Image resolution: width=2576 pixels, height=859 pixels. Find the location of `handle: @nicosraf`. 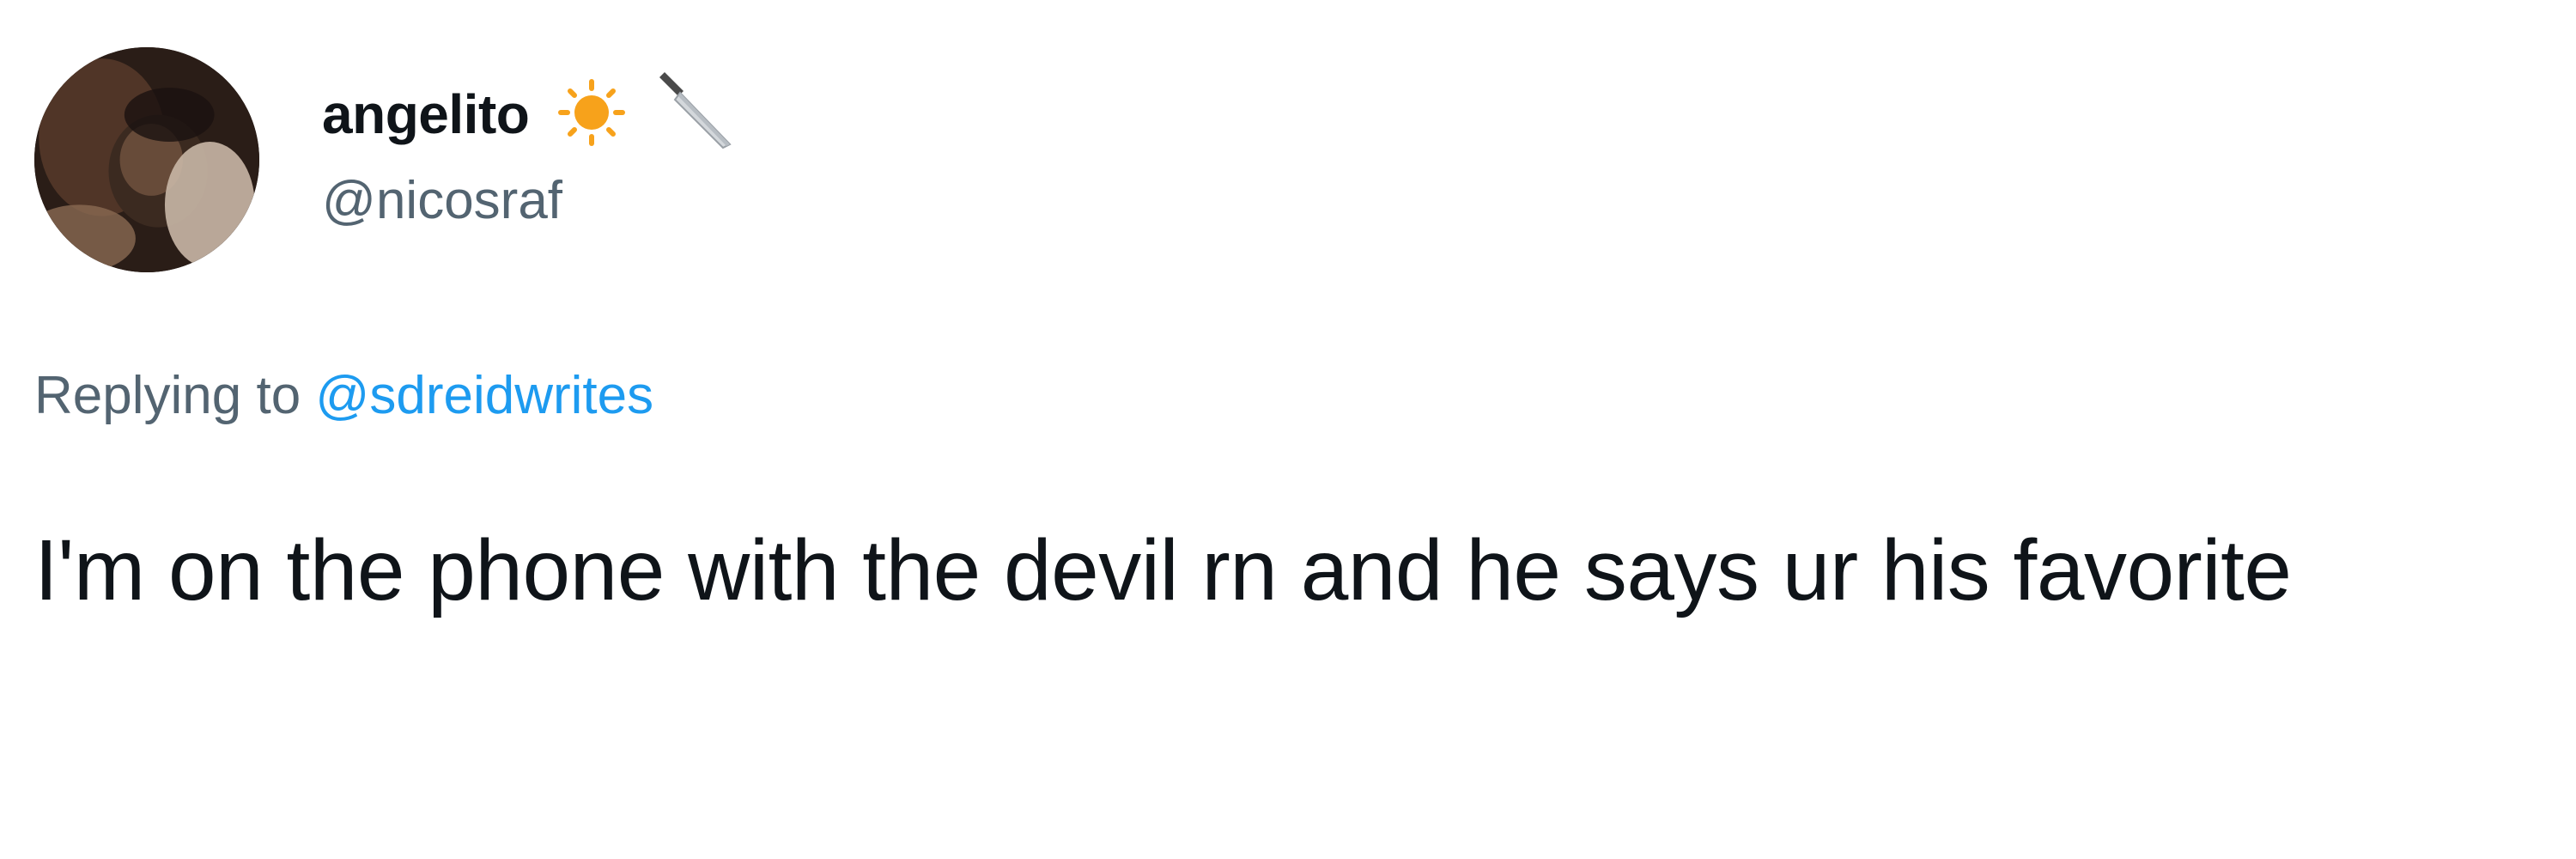

handle: @nicosraf is located at coordinates (442, 200).